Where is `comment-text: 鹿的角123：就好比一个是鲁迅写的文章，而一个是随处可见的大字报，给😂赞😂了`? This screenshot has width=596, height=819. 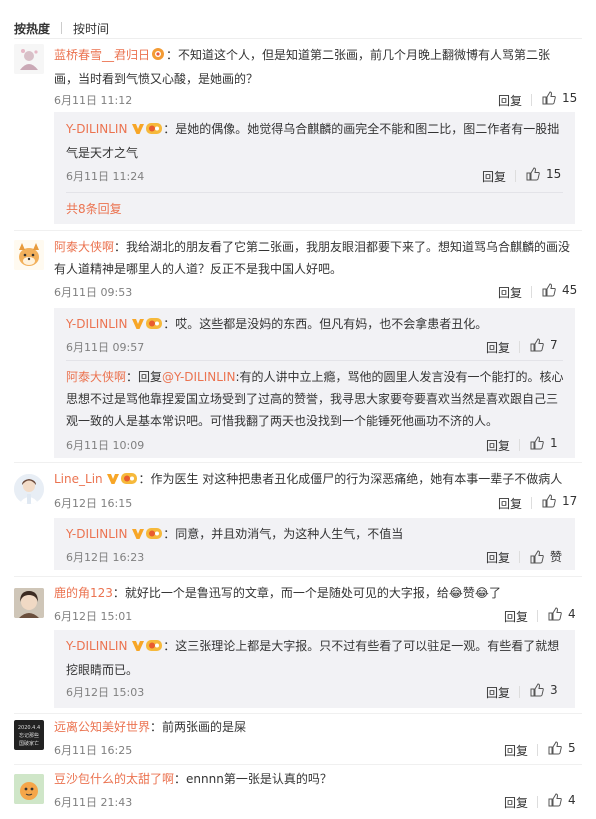
comment-text: 鹿的角123：就好比一个是鲁迅写的文章，而一个是随处可见的大字报，给😂赞😂了 is located at coordinates (277, 593).